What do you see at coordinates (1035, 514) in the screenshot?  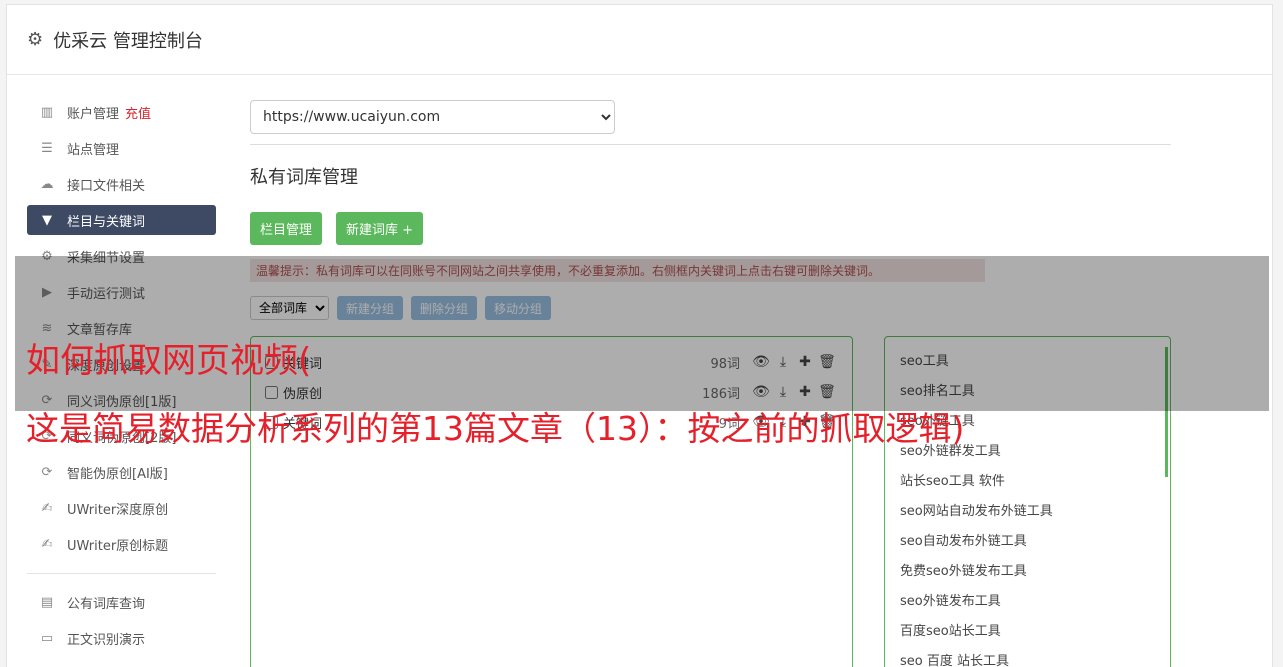 I see `keyword-item: seo网站自动发布外链工具` at bounding box center [1035, 514].